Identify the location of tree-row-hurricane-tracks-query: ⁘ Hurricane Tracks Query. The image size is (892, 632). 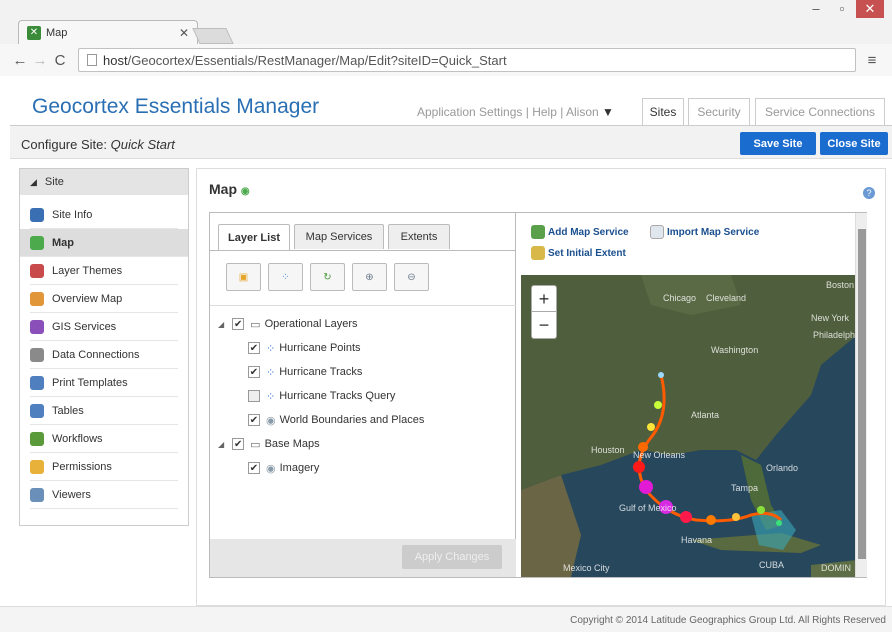
(321, 396).